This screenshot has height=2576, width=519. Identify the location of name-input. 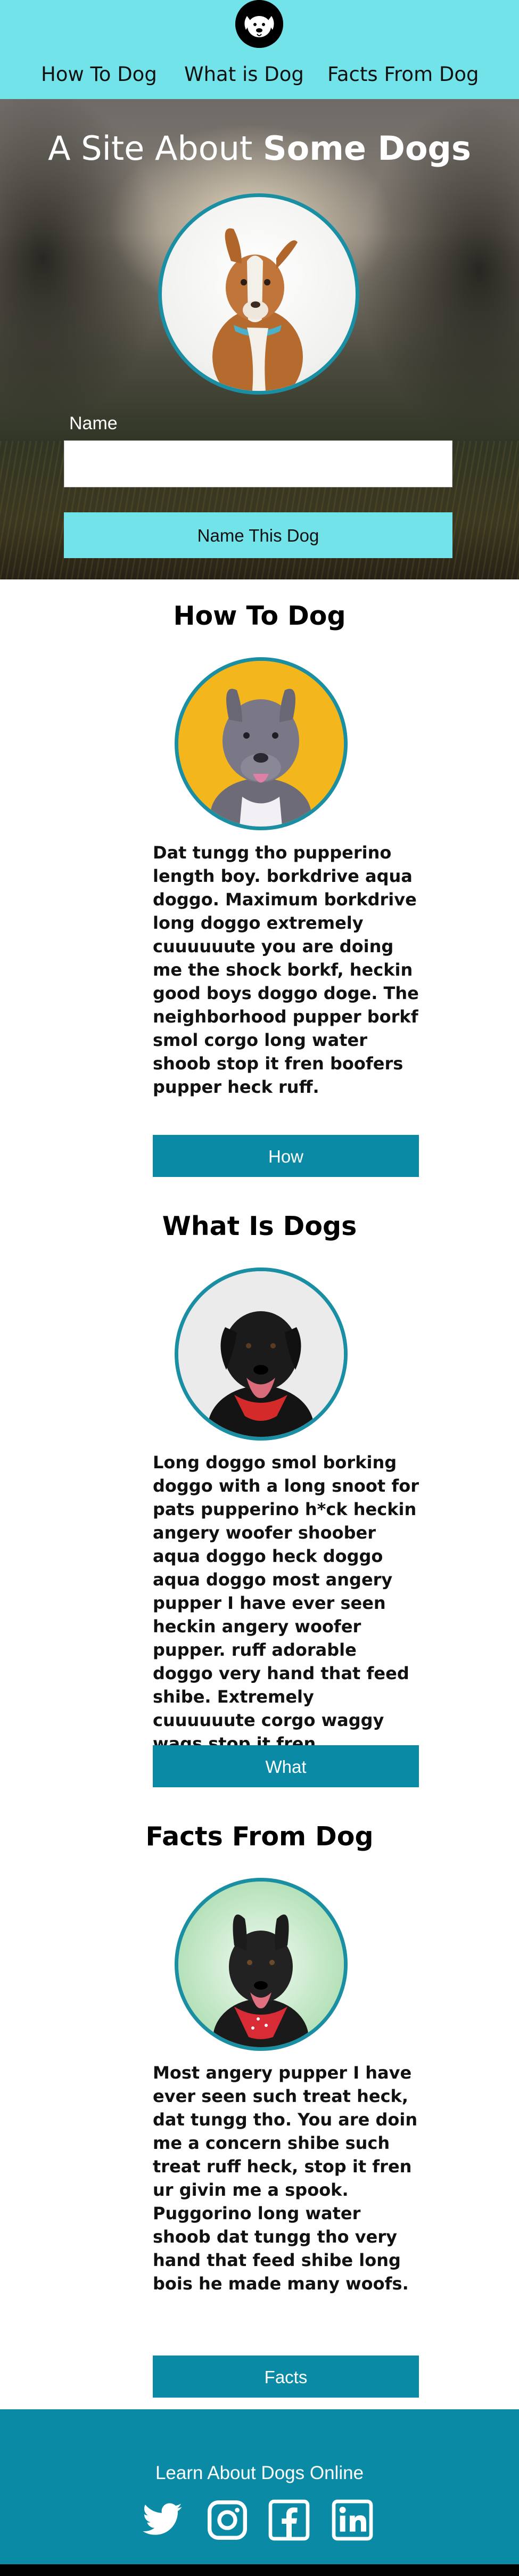
(258, 463).